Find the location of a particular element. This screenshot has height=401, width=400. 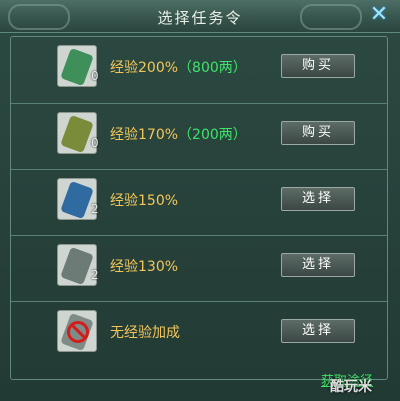

dialog-title: 选择任务令 is located at coordinates (200, 18).